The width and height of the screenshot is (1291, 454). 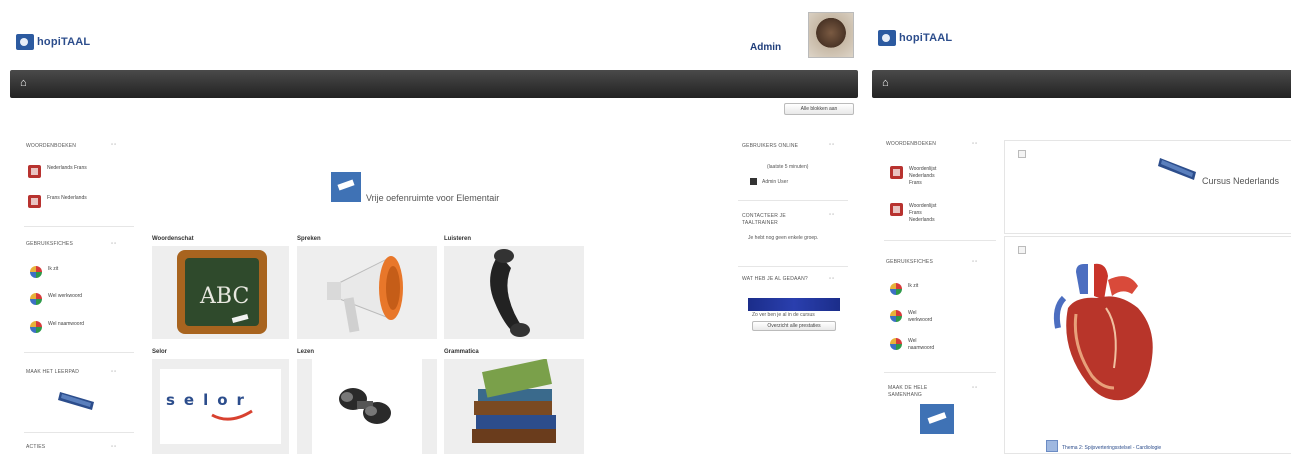 I want to click on block-title-contact-trainer: Contacteer je taaltrainer, so click(x=764, y=219).